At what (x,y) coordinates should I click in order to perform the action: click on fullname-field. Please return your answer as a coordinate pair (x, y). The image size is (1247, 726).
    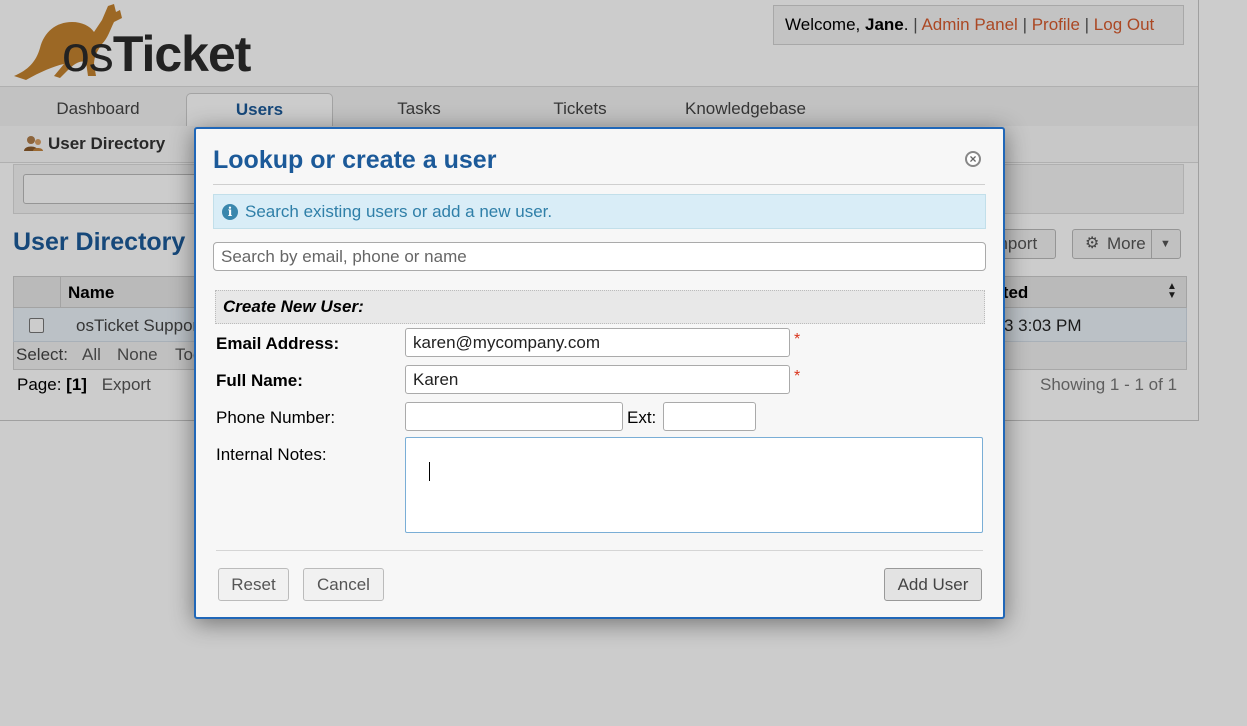
    Looking at the image, I should click on (597, 379).